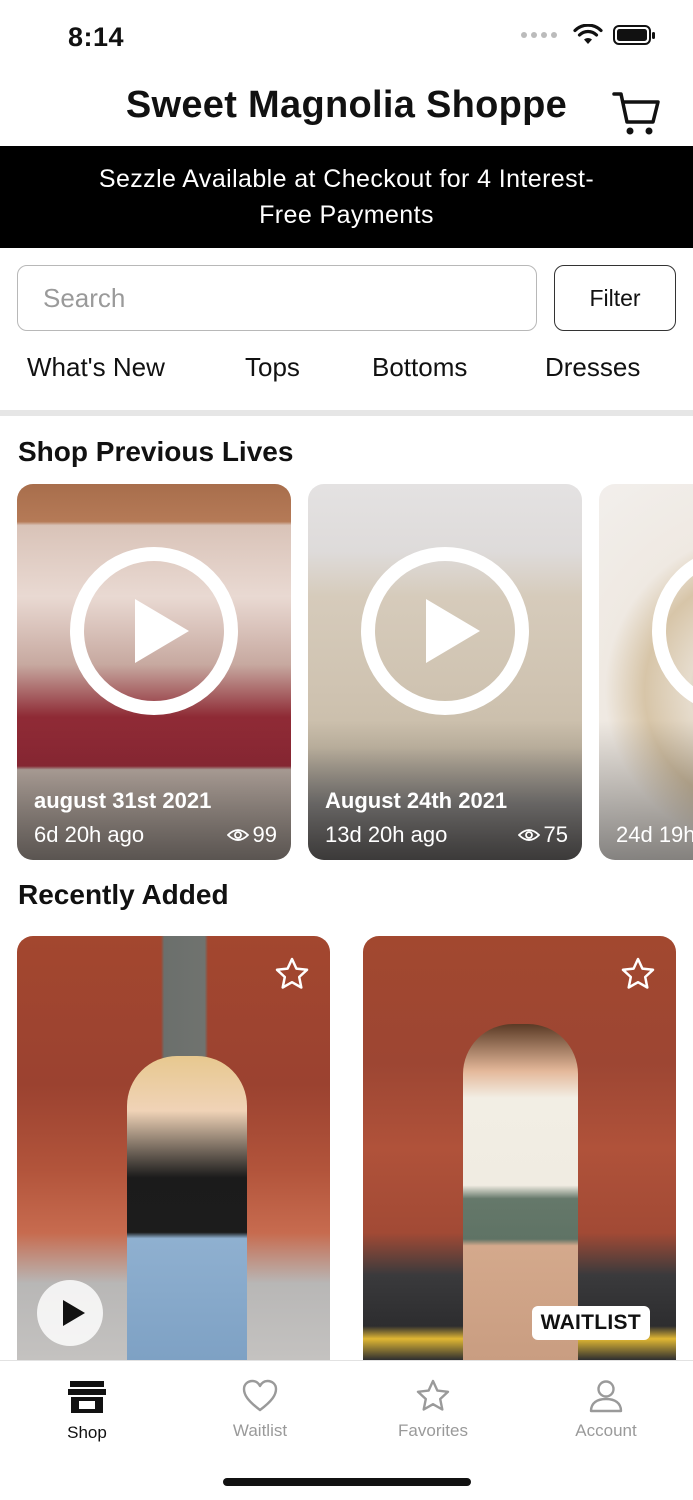 Image resolution: width=693 pixels, height=1500 pixels. I want to click on product-card, so click(173, 1148).